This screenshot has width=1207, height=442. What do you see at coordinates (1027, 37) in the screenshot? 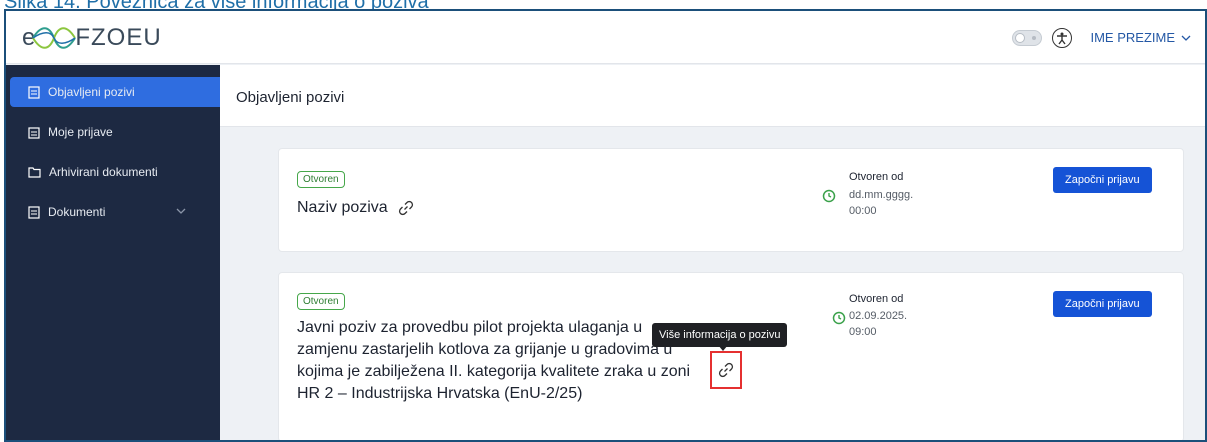
I see `theme-toggle` at bounding box center [1027, 37].